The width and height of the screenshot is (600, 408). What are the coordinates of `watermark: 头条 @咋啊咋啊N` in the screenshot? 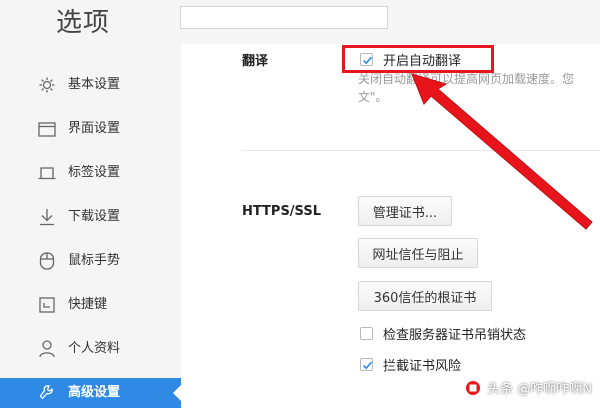 It's located at (528, 387).